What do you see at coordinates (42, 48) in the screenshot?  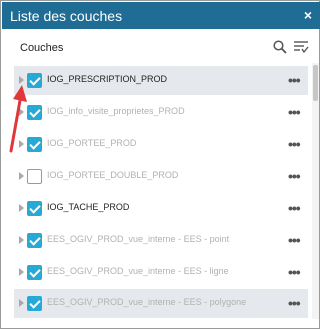 I see `layers-label: Couches` at bounding box center [42, 48].